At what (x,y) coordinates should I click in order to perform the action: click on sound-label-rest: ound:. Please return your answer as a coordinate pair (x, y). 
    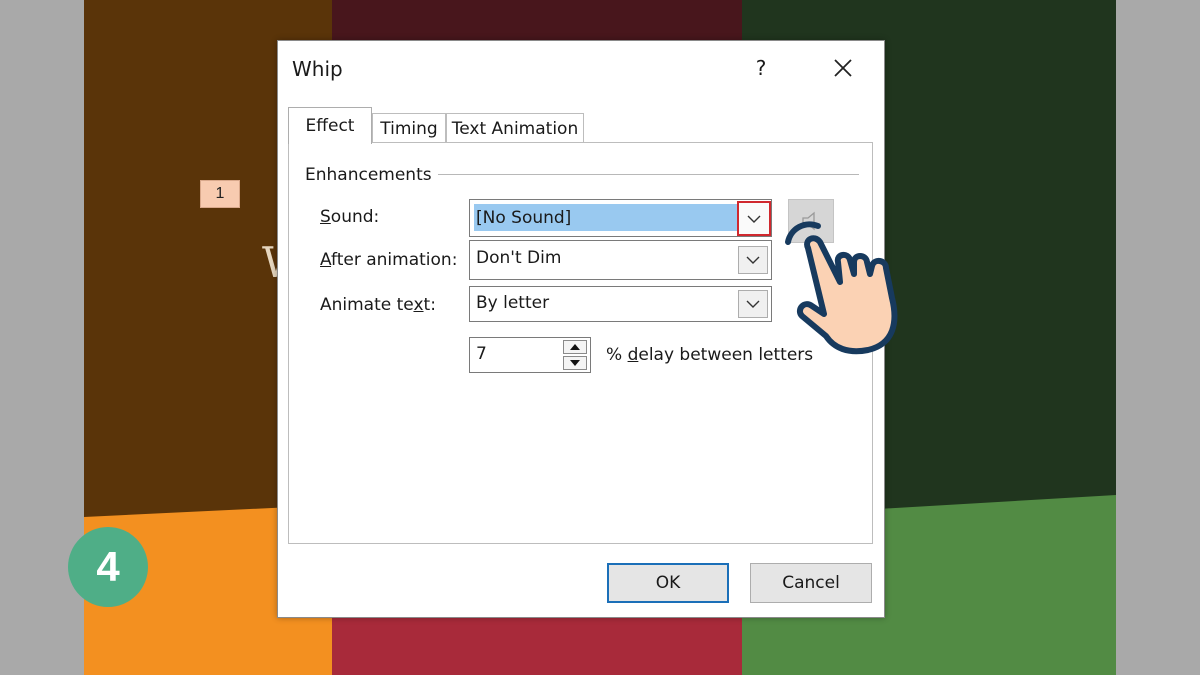
    Looking at the image, I should click on (355, 217).